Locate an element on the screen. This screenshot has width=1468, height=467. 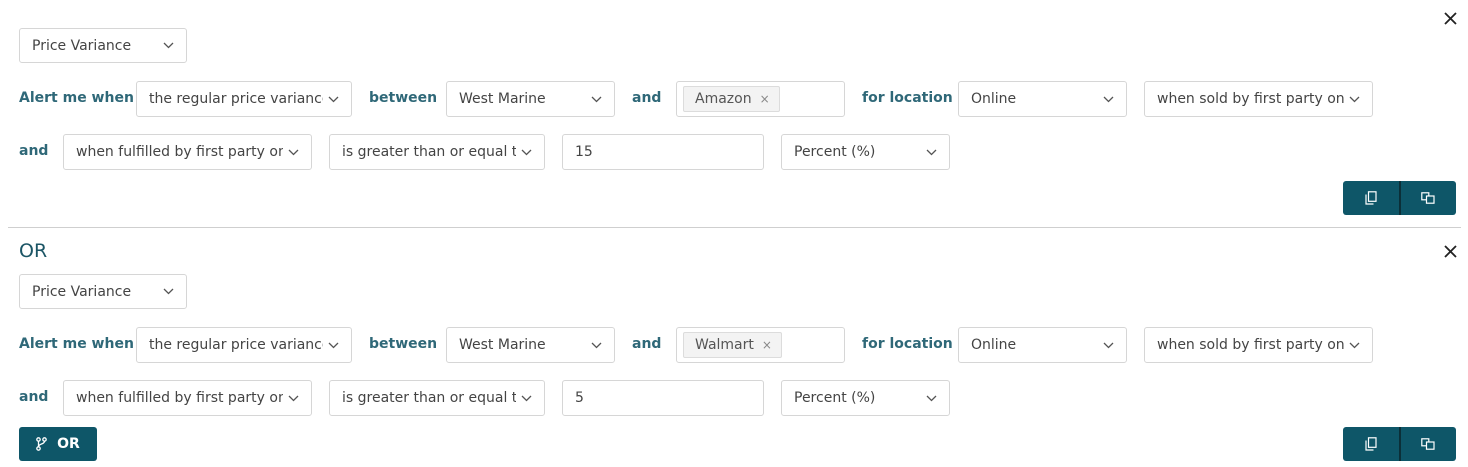
close-rule-2-button is located at coordinates (1450, 251).